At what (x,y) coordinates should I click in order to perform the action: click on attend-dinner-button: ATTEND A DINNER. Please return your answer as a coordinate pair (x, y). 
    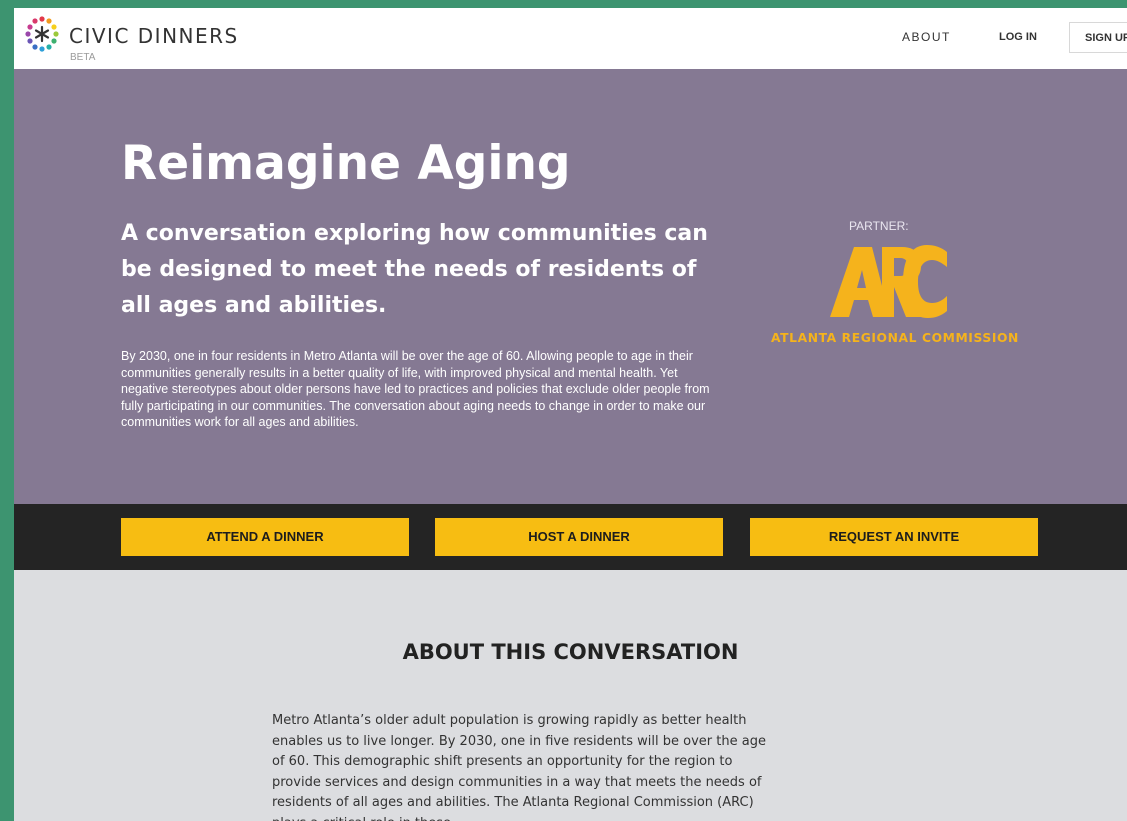
    Looking at the image, I should click on (265, 537).